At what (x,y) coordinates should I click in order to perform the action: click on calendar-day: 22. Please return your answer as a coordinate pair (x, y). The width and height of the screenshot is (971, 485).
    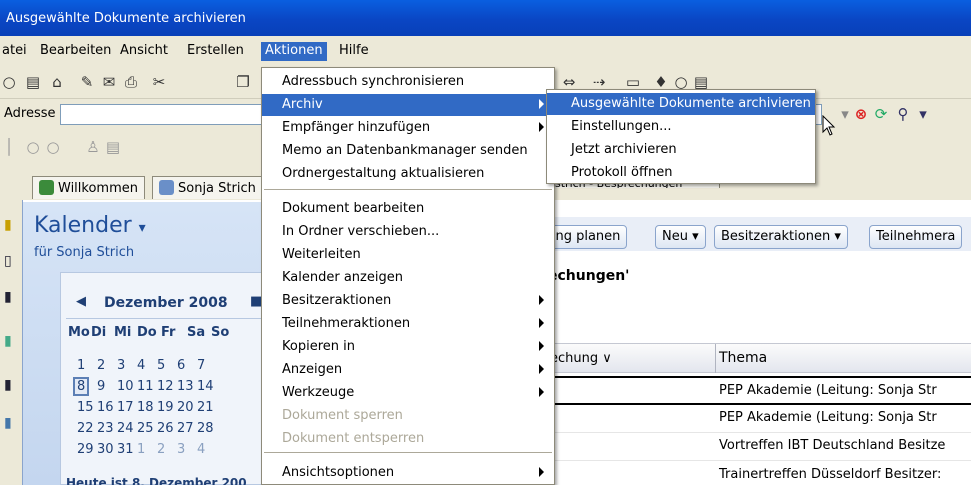
    Looking at the image, I should click on (85, 428).